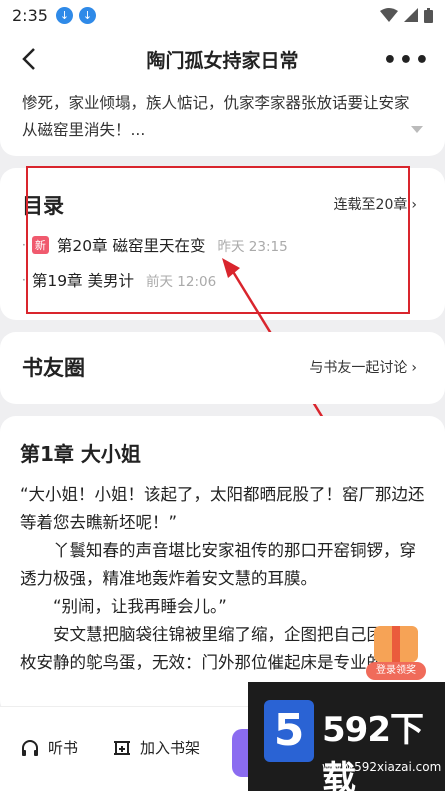  What do you see at coordinates (373, 750) in the screenshot?
I see `watermark-title: 592下载` at bounding box center [373, 750].